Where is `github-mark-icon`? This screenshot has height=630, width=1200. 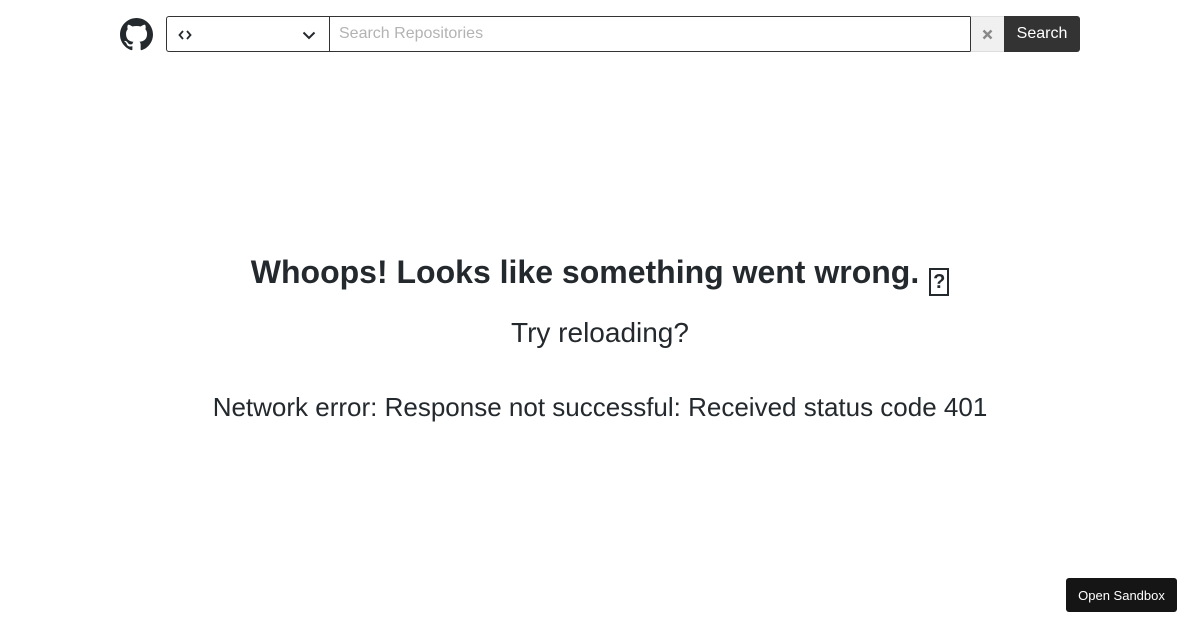 github-mark-icon is located at coordinates (136, 34).